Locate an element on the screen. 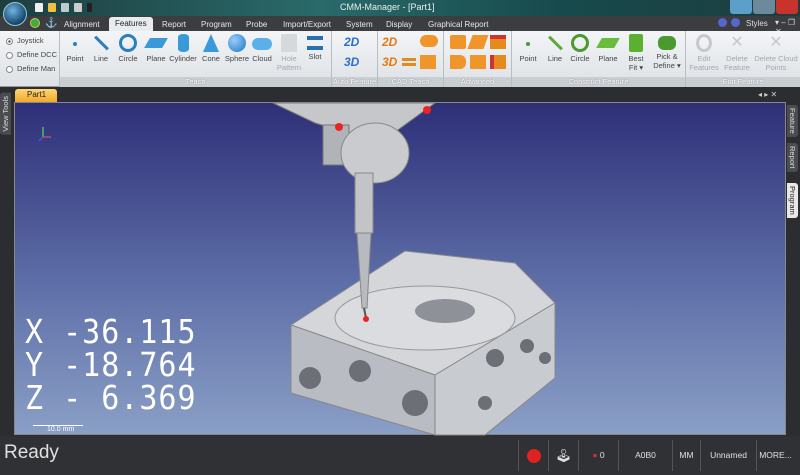  document-tab-part1: Part1 is located at coordinates (36, 95).